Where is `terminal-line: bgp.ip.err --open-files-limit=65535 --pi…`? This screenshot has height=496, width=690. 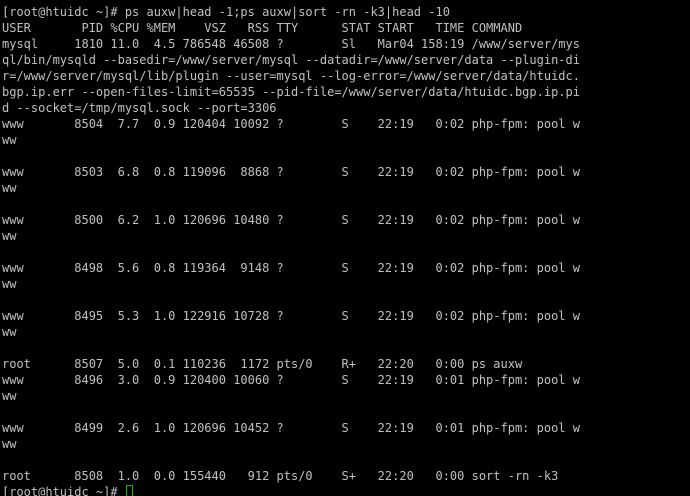 terminal-line: bgp.ip.err --open-files-limit=65535 --pi… is located at coordinates (291, 92).